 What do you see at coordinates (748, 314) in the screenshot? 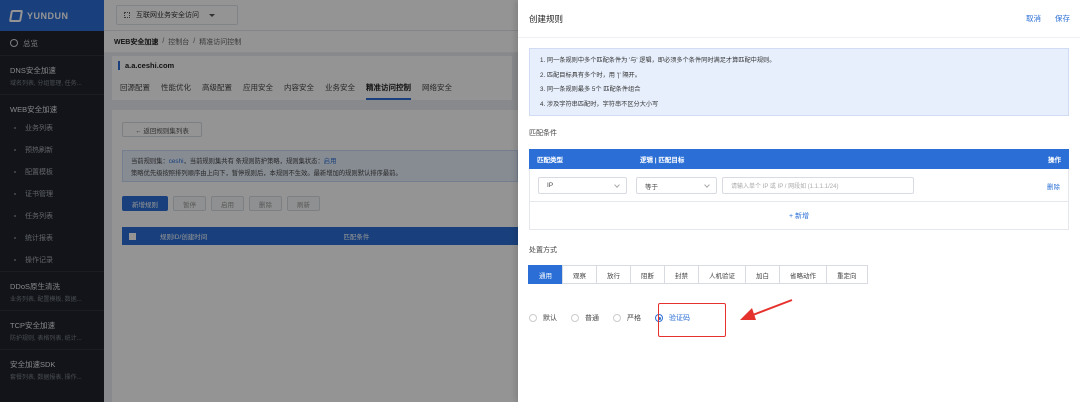
I see `arrow-head-icon` at bounding box center [748, 314].